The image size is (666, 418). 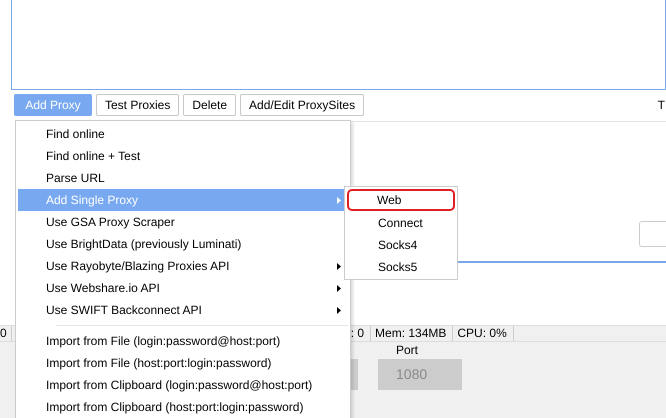 What do you see at coordinates (661, 105) in the screenshot?
I see `cut-text: T` at bounding box center [661, 105].